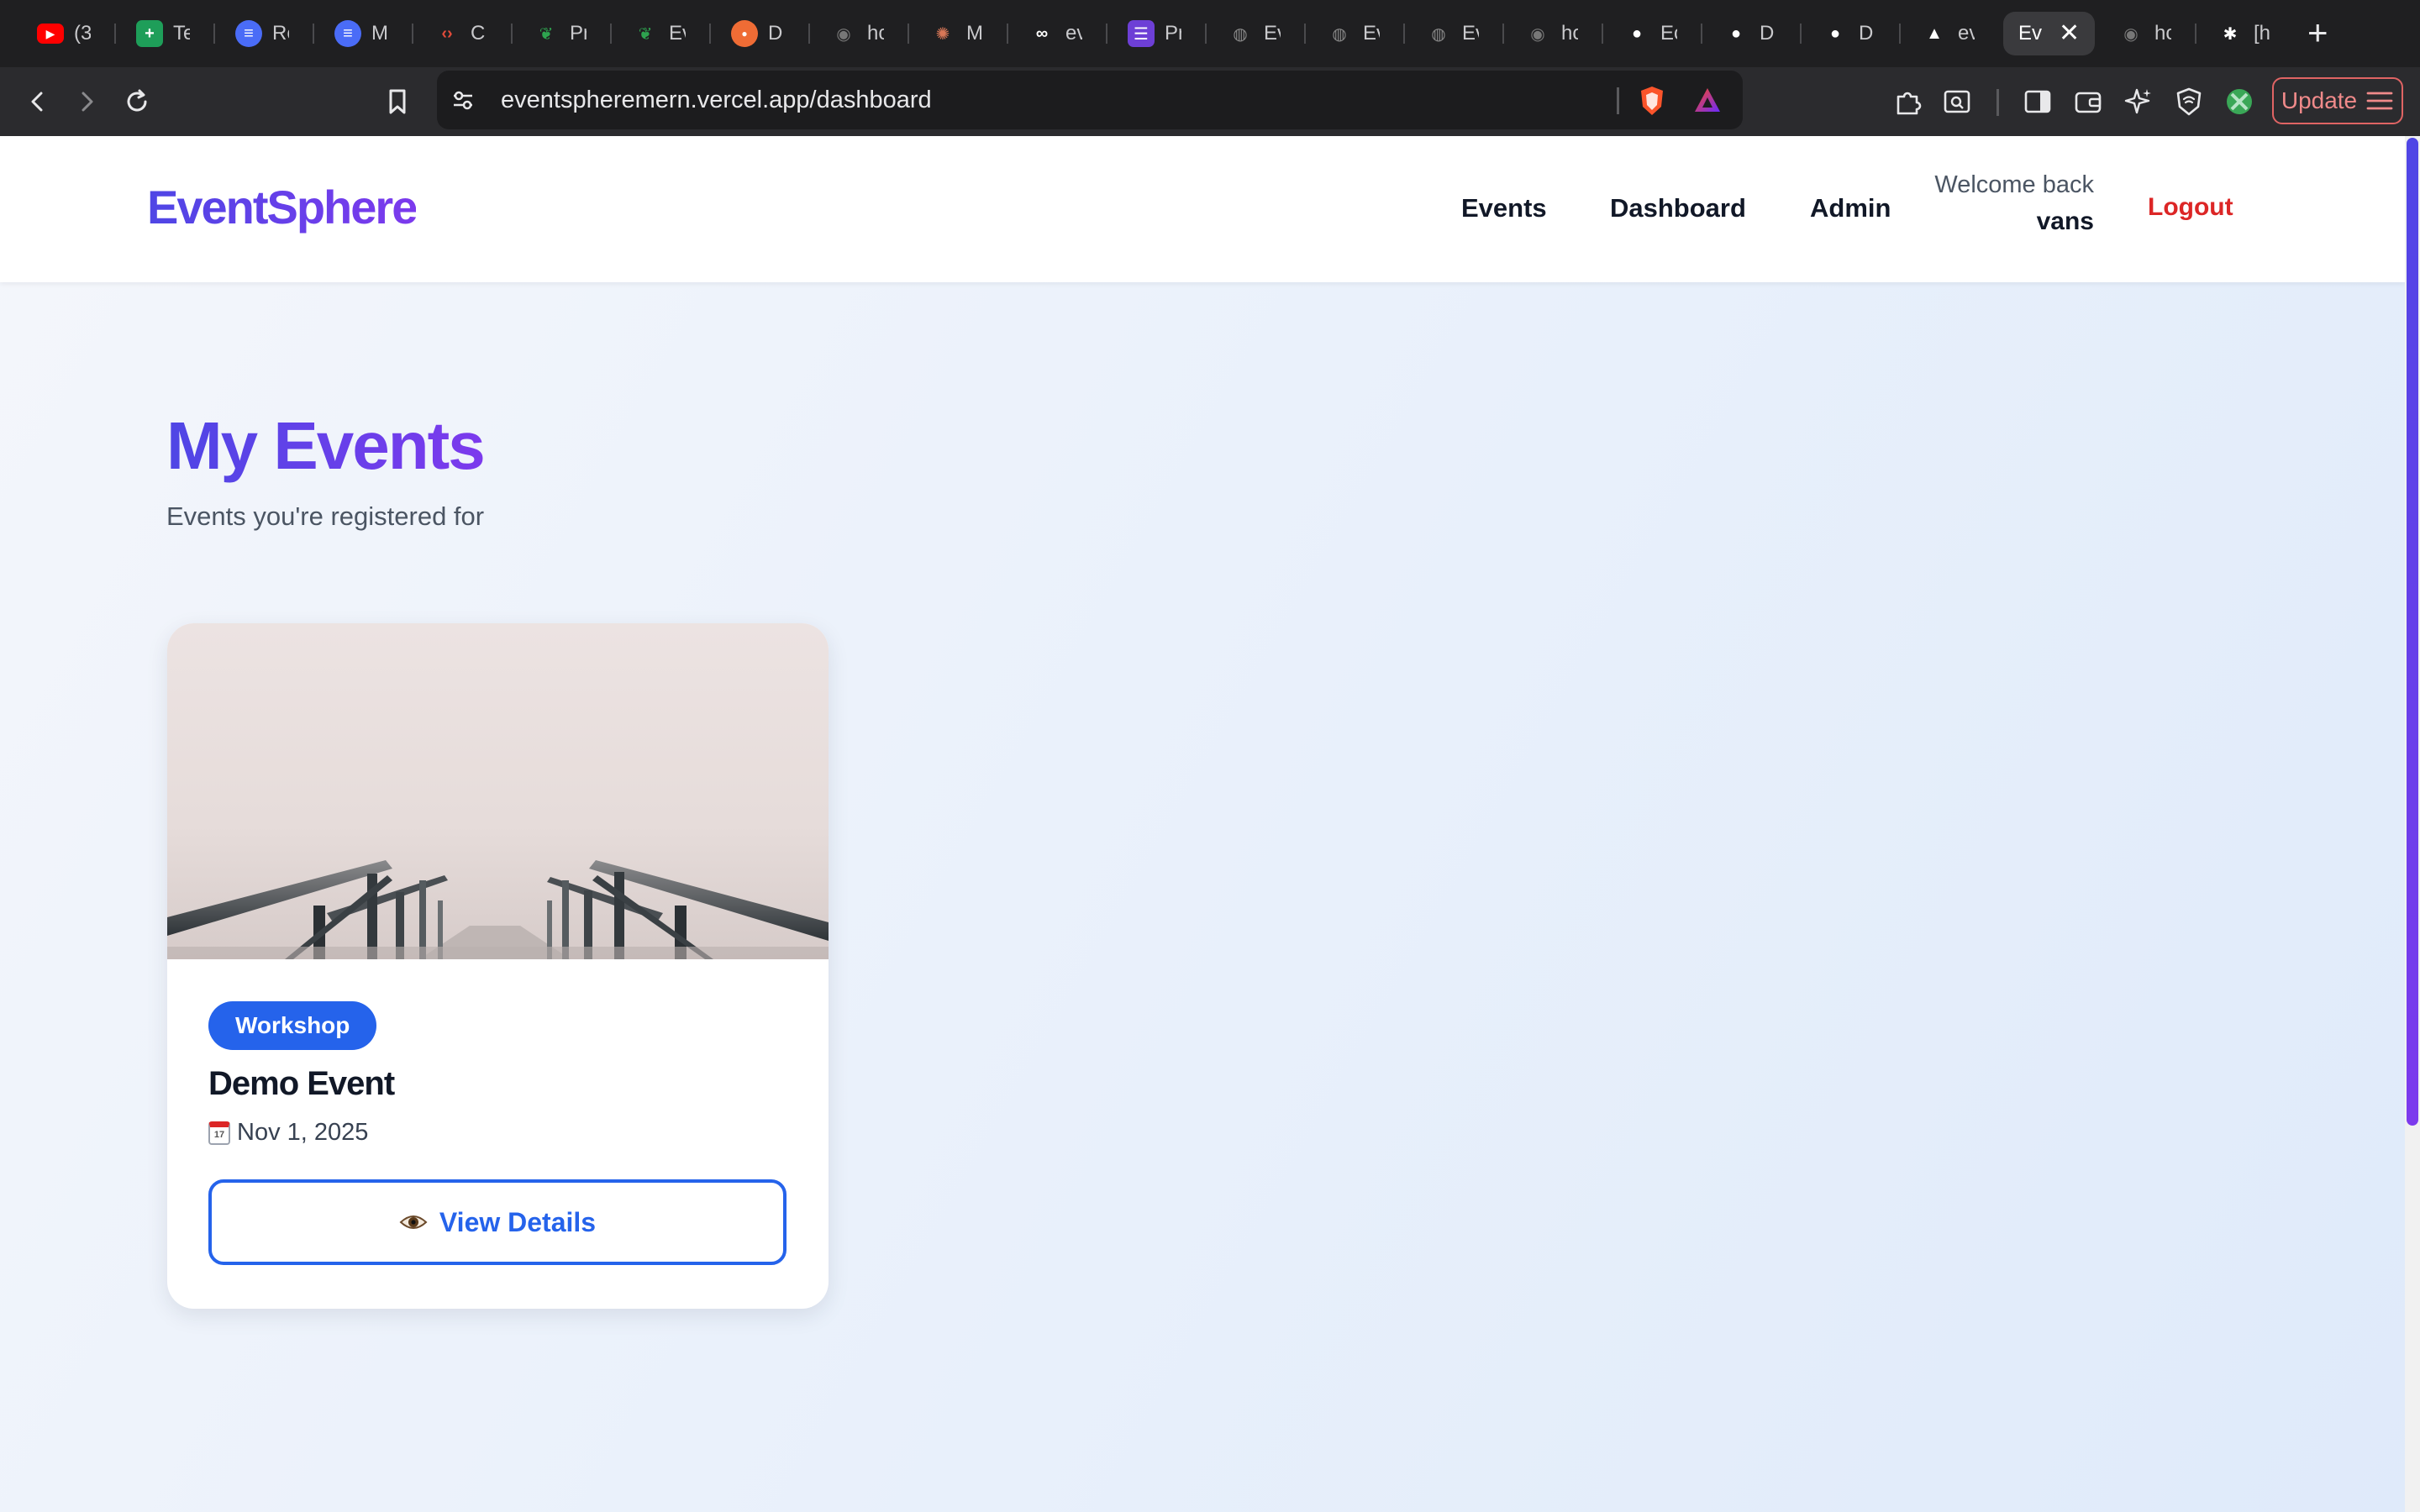 The image size is (2420, 1512). Describe the element at coordinates (301, 1083) in the screenshot. I see `event-title: Demo Event` at that location.